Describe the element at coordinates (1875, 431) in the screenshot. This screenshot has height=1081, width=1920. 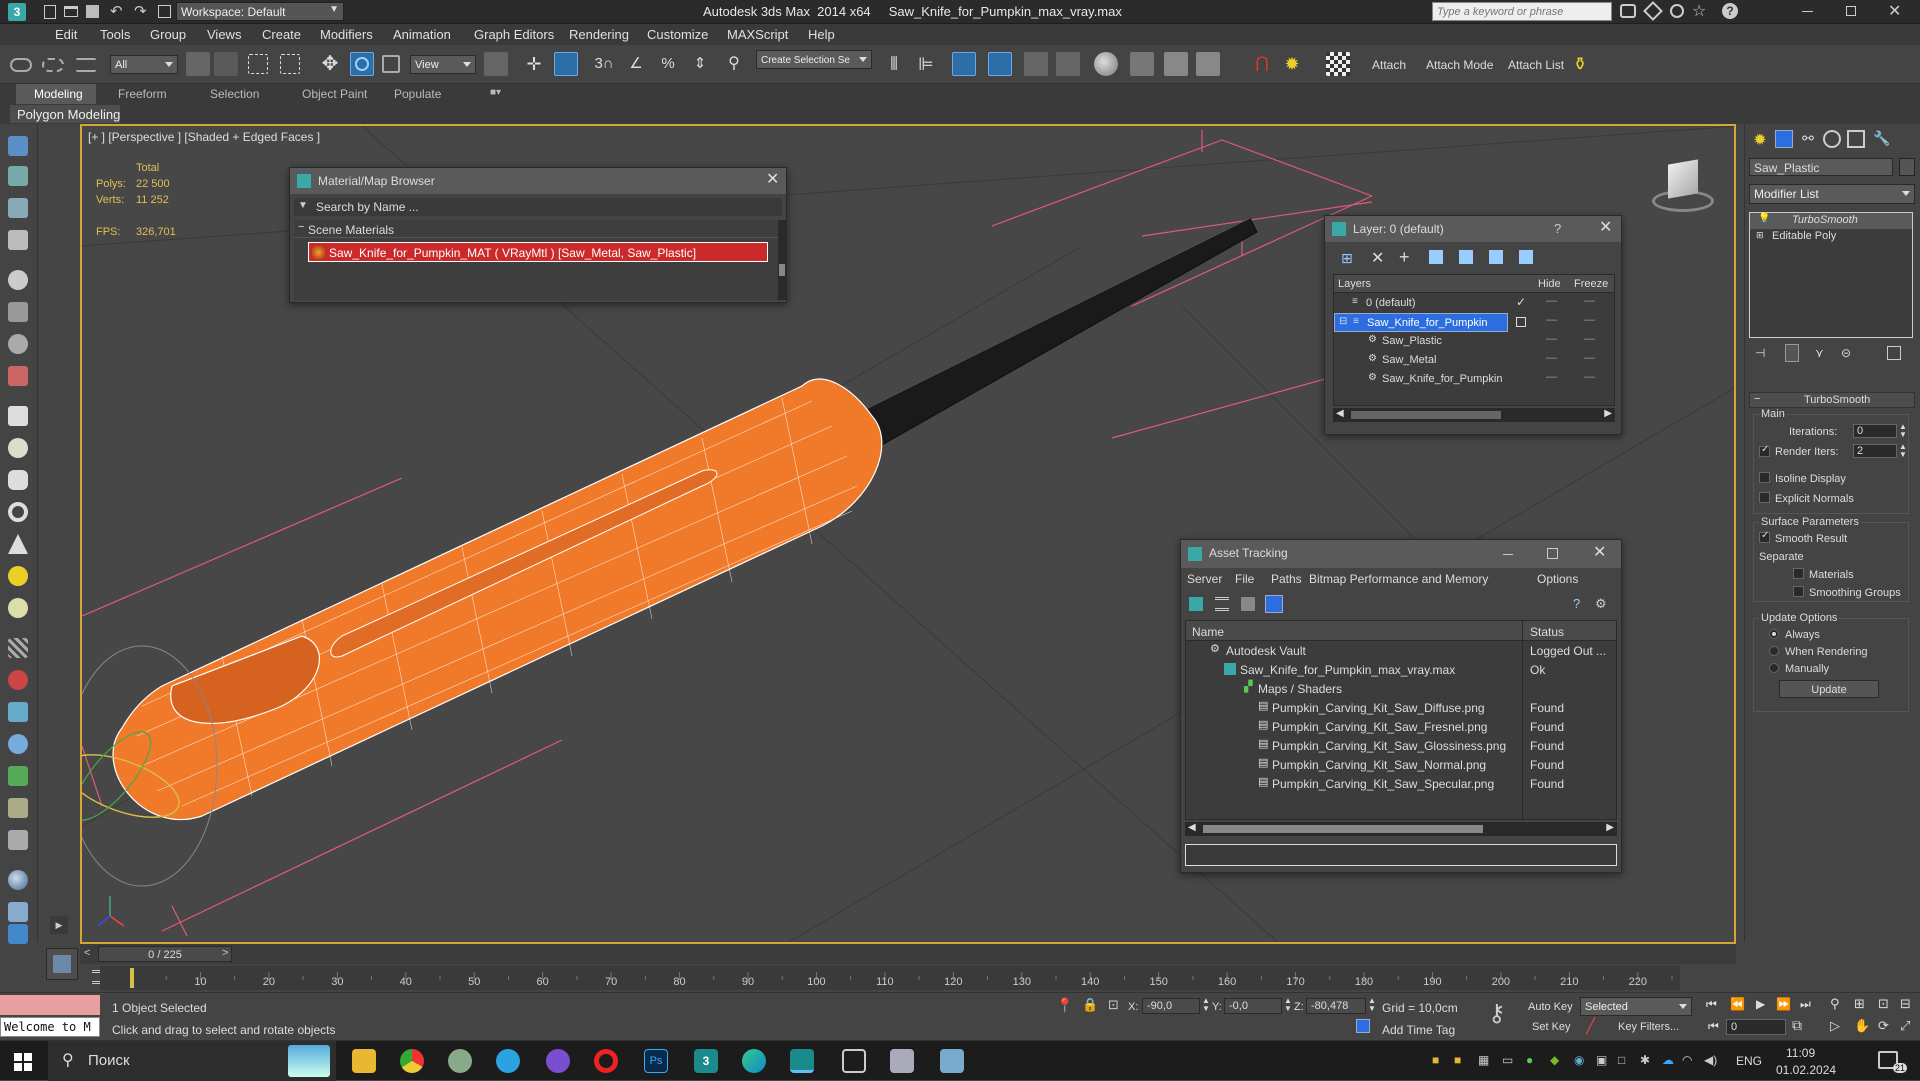
I see `iterations-spinner: 0` at that location.